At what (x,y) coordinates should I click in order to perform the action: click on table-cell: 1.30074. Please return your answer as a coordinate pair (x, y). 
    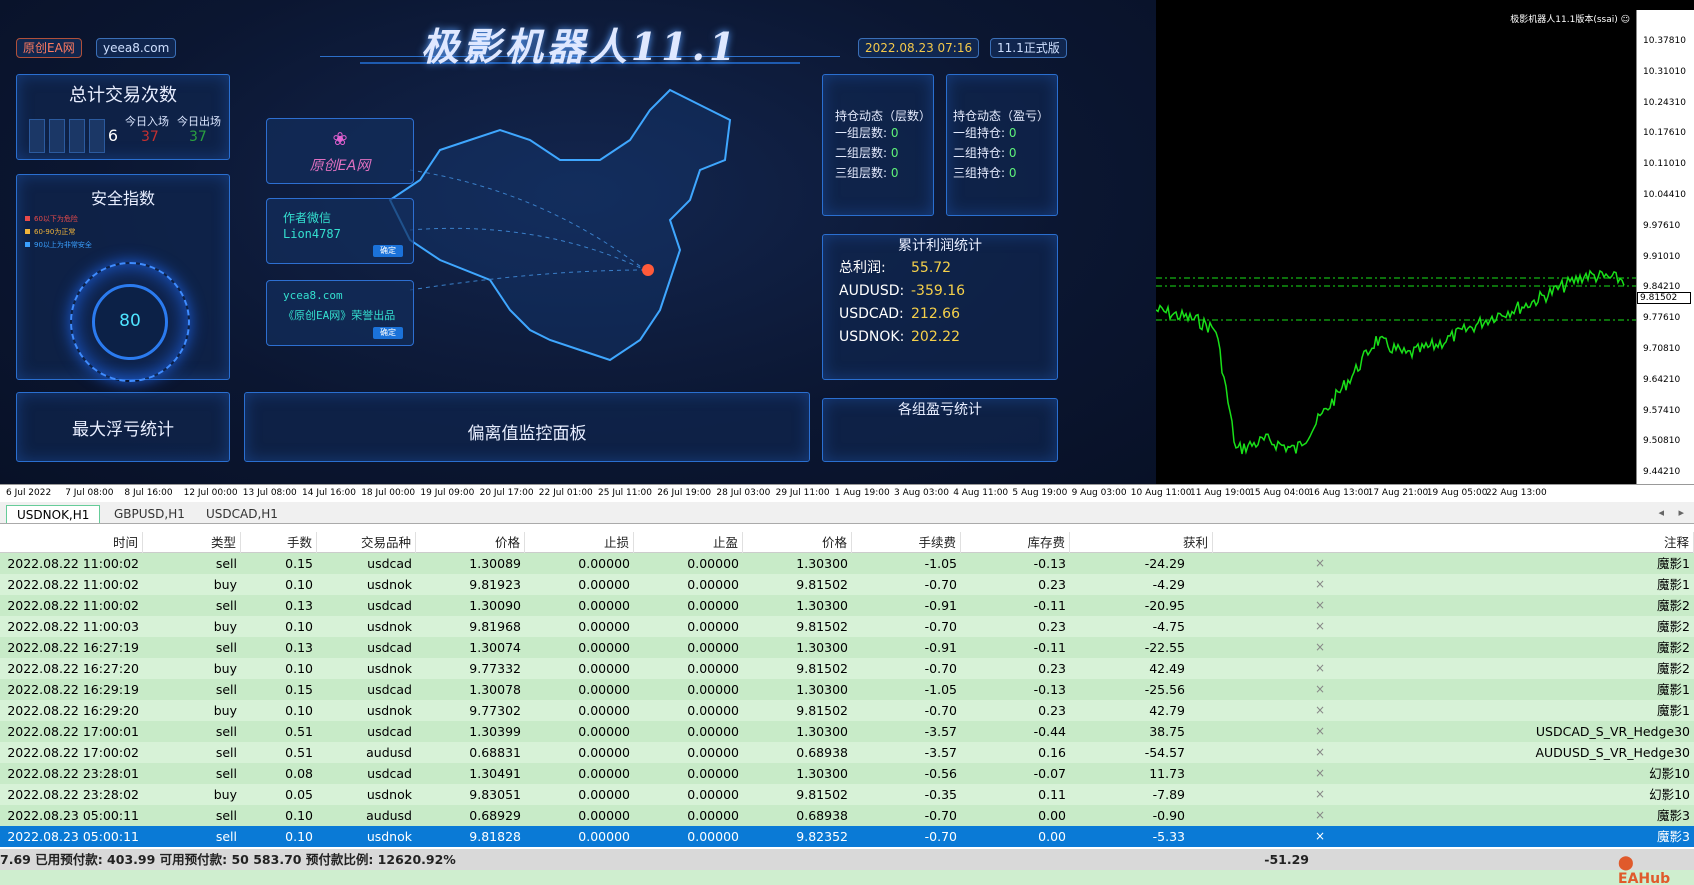
    Looking at the image, I should click on (495, 647).